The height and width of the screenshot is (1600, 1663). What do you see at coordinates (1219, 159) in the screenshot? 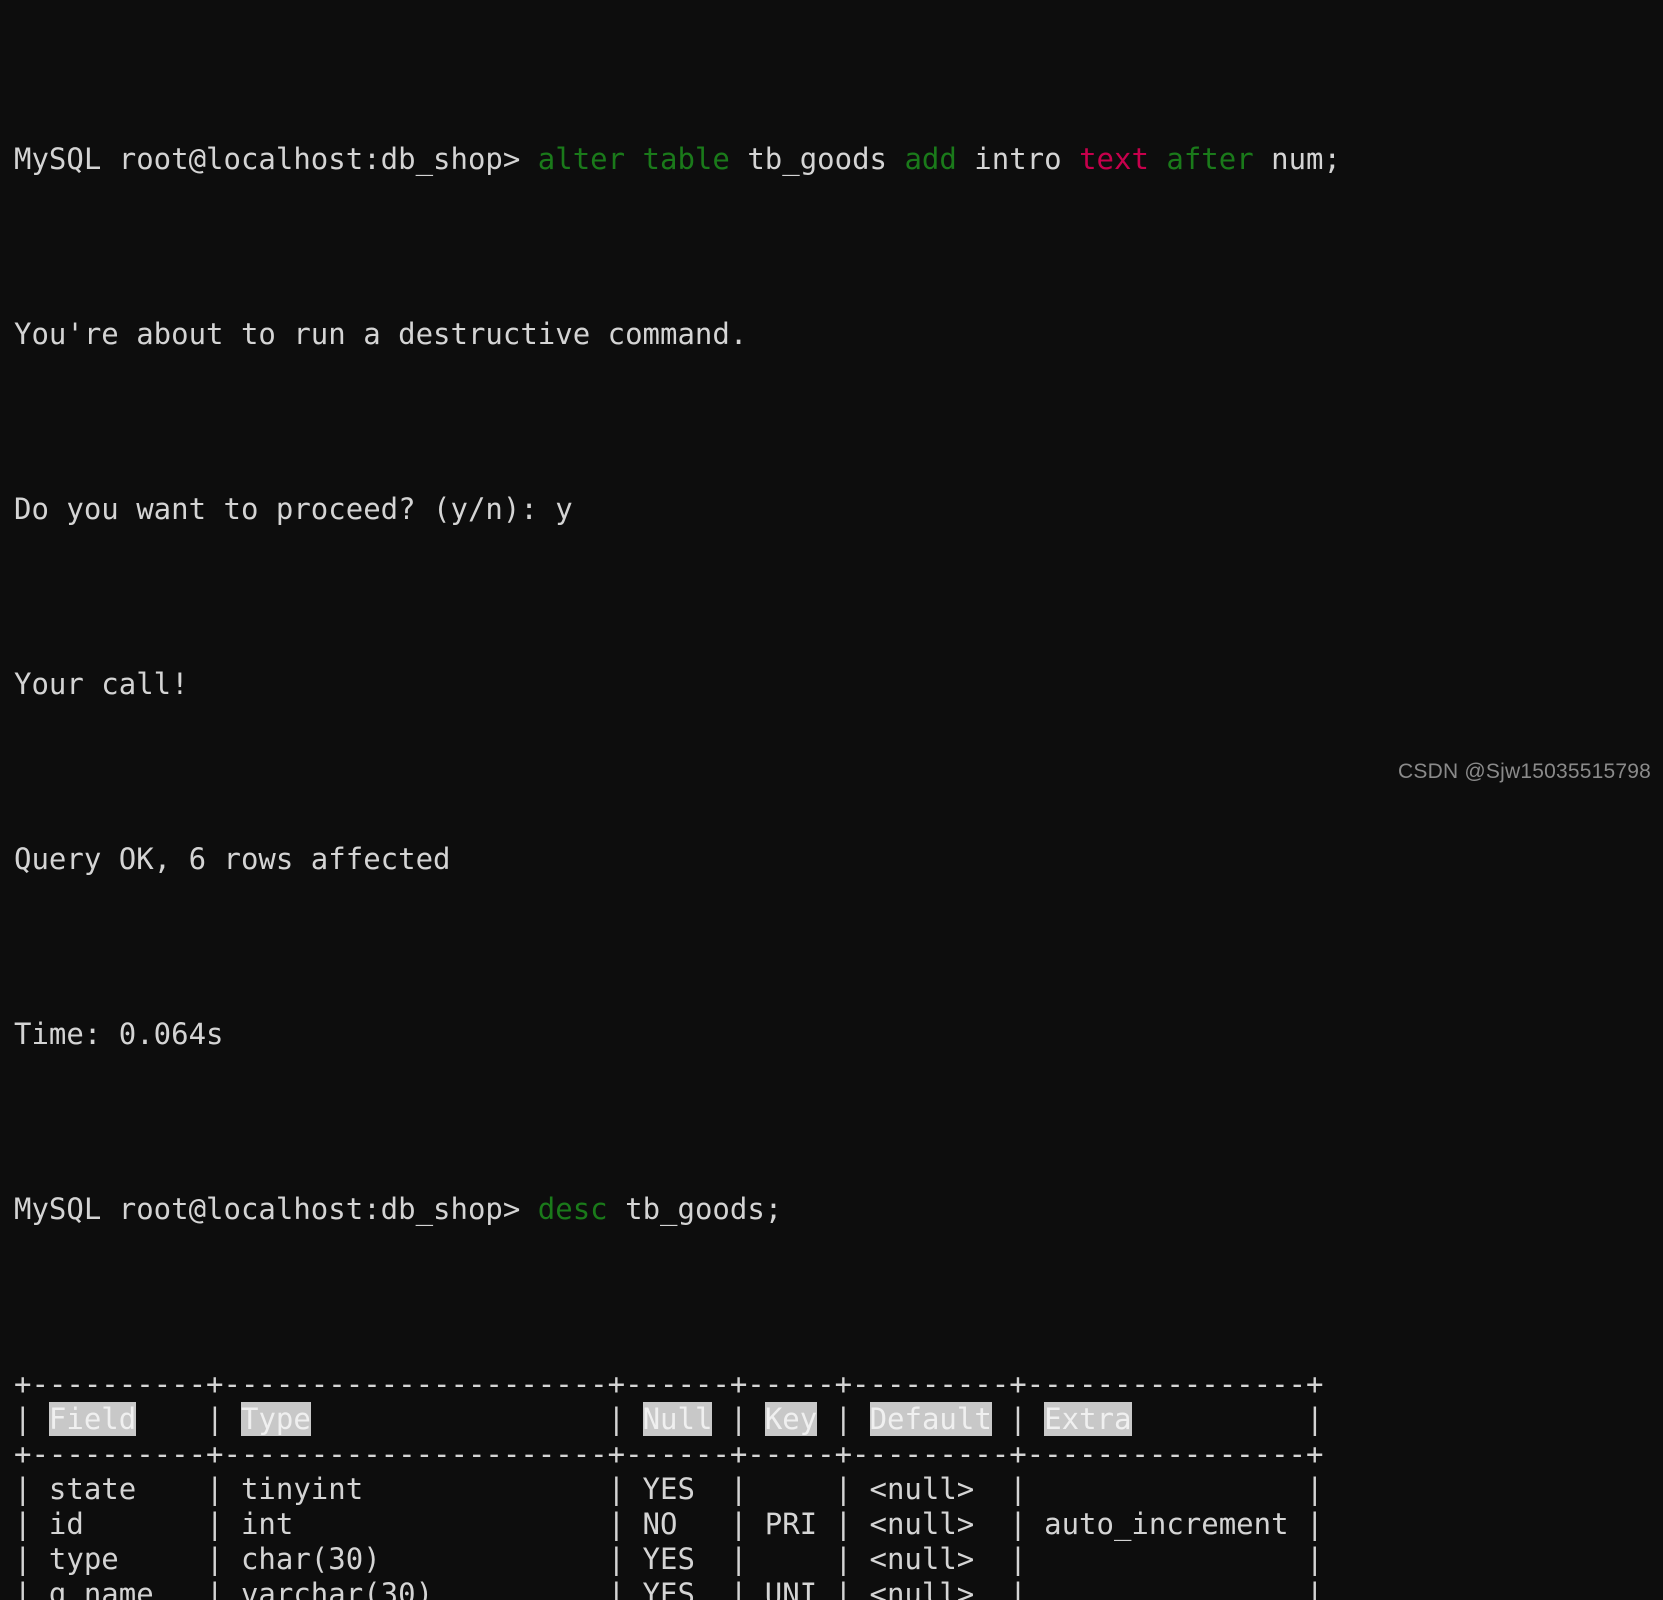
I see `sql-token-keyword-5: after` at bounding box center [1219, 159].